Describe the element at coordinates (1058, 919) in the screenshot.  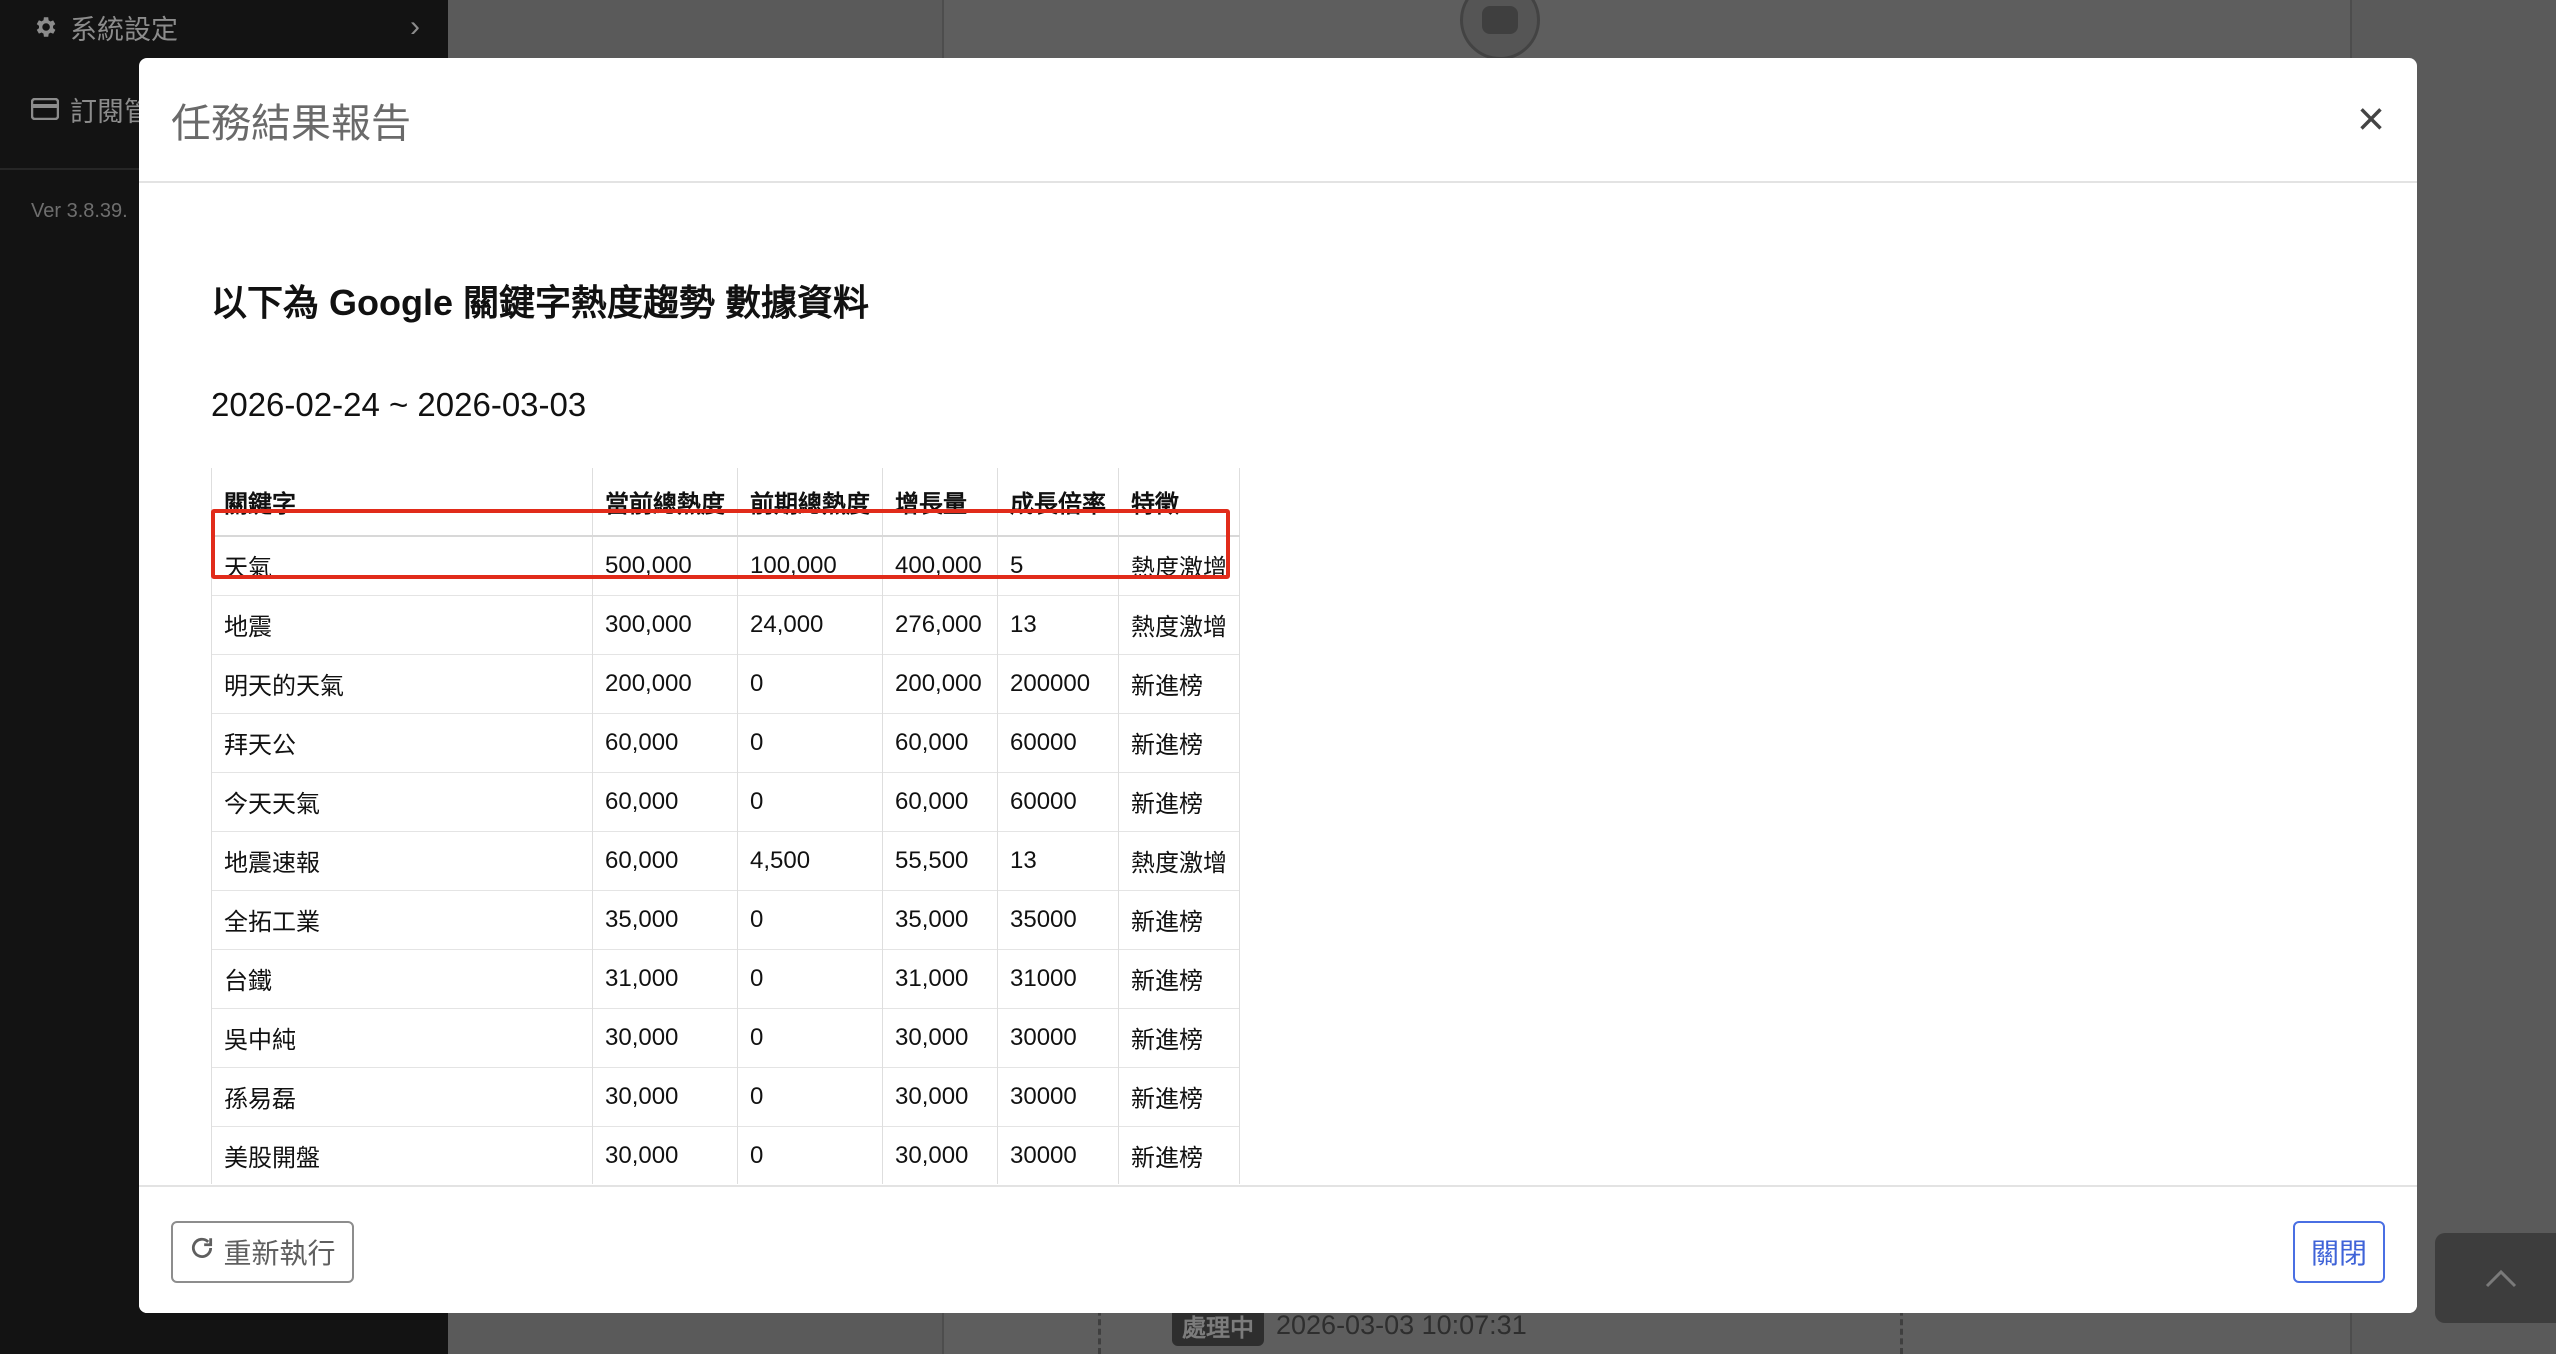
I see `table-cell: 35000` at that location.